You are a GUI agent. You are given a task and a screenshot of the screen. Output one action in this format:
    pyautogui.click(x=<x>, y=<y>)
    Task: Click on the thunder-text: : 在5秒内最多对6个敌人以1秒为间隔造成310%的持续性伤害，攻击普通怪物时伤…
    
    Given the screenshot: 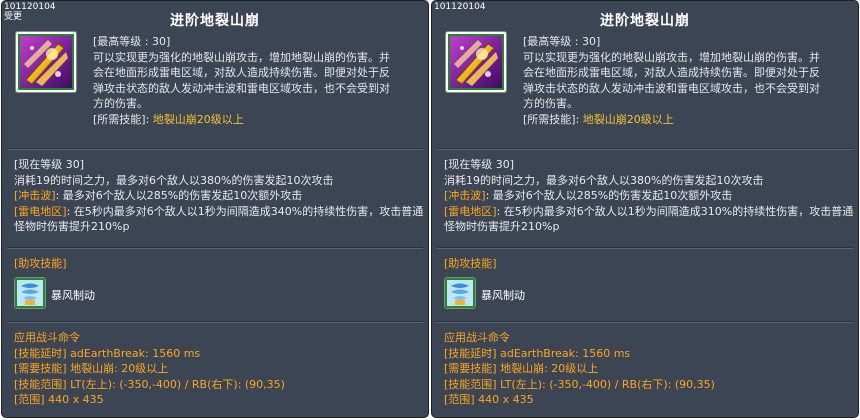 What is the action you would take?
    pyautogui.click(x=649, y=219)
    